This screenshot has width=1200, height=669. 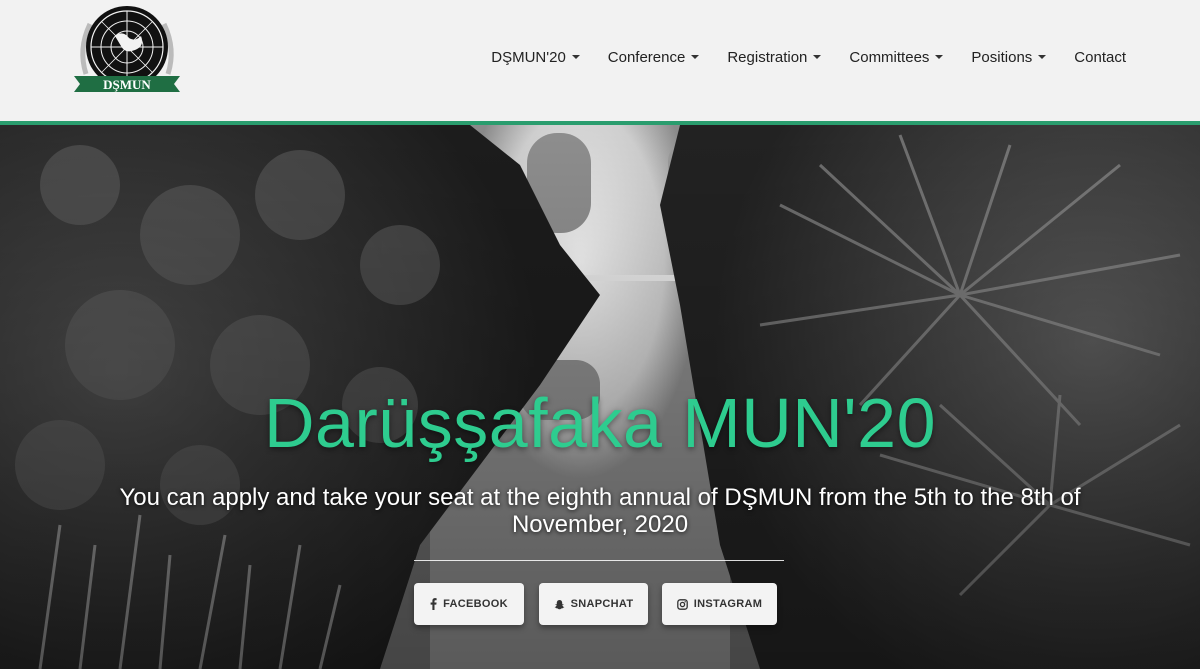 I want to click on nav-registration: Registration, so click(x=774, y=57).